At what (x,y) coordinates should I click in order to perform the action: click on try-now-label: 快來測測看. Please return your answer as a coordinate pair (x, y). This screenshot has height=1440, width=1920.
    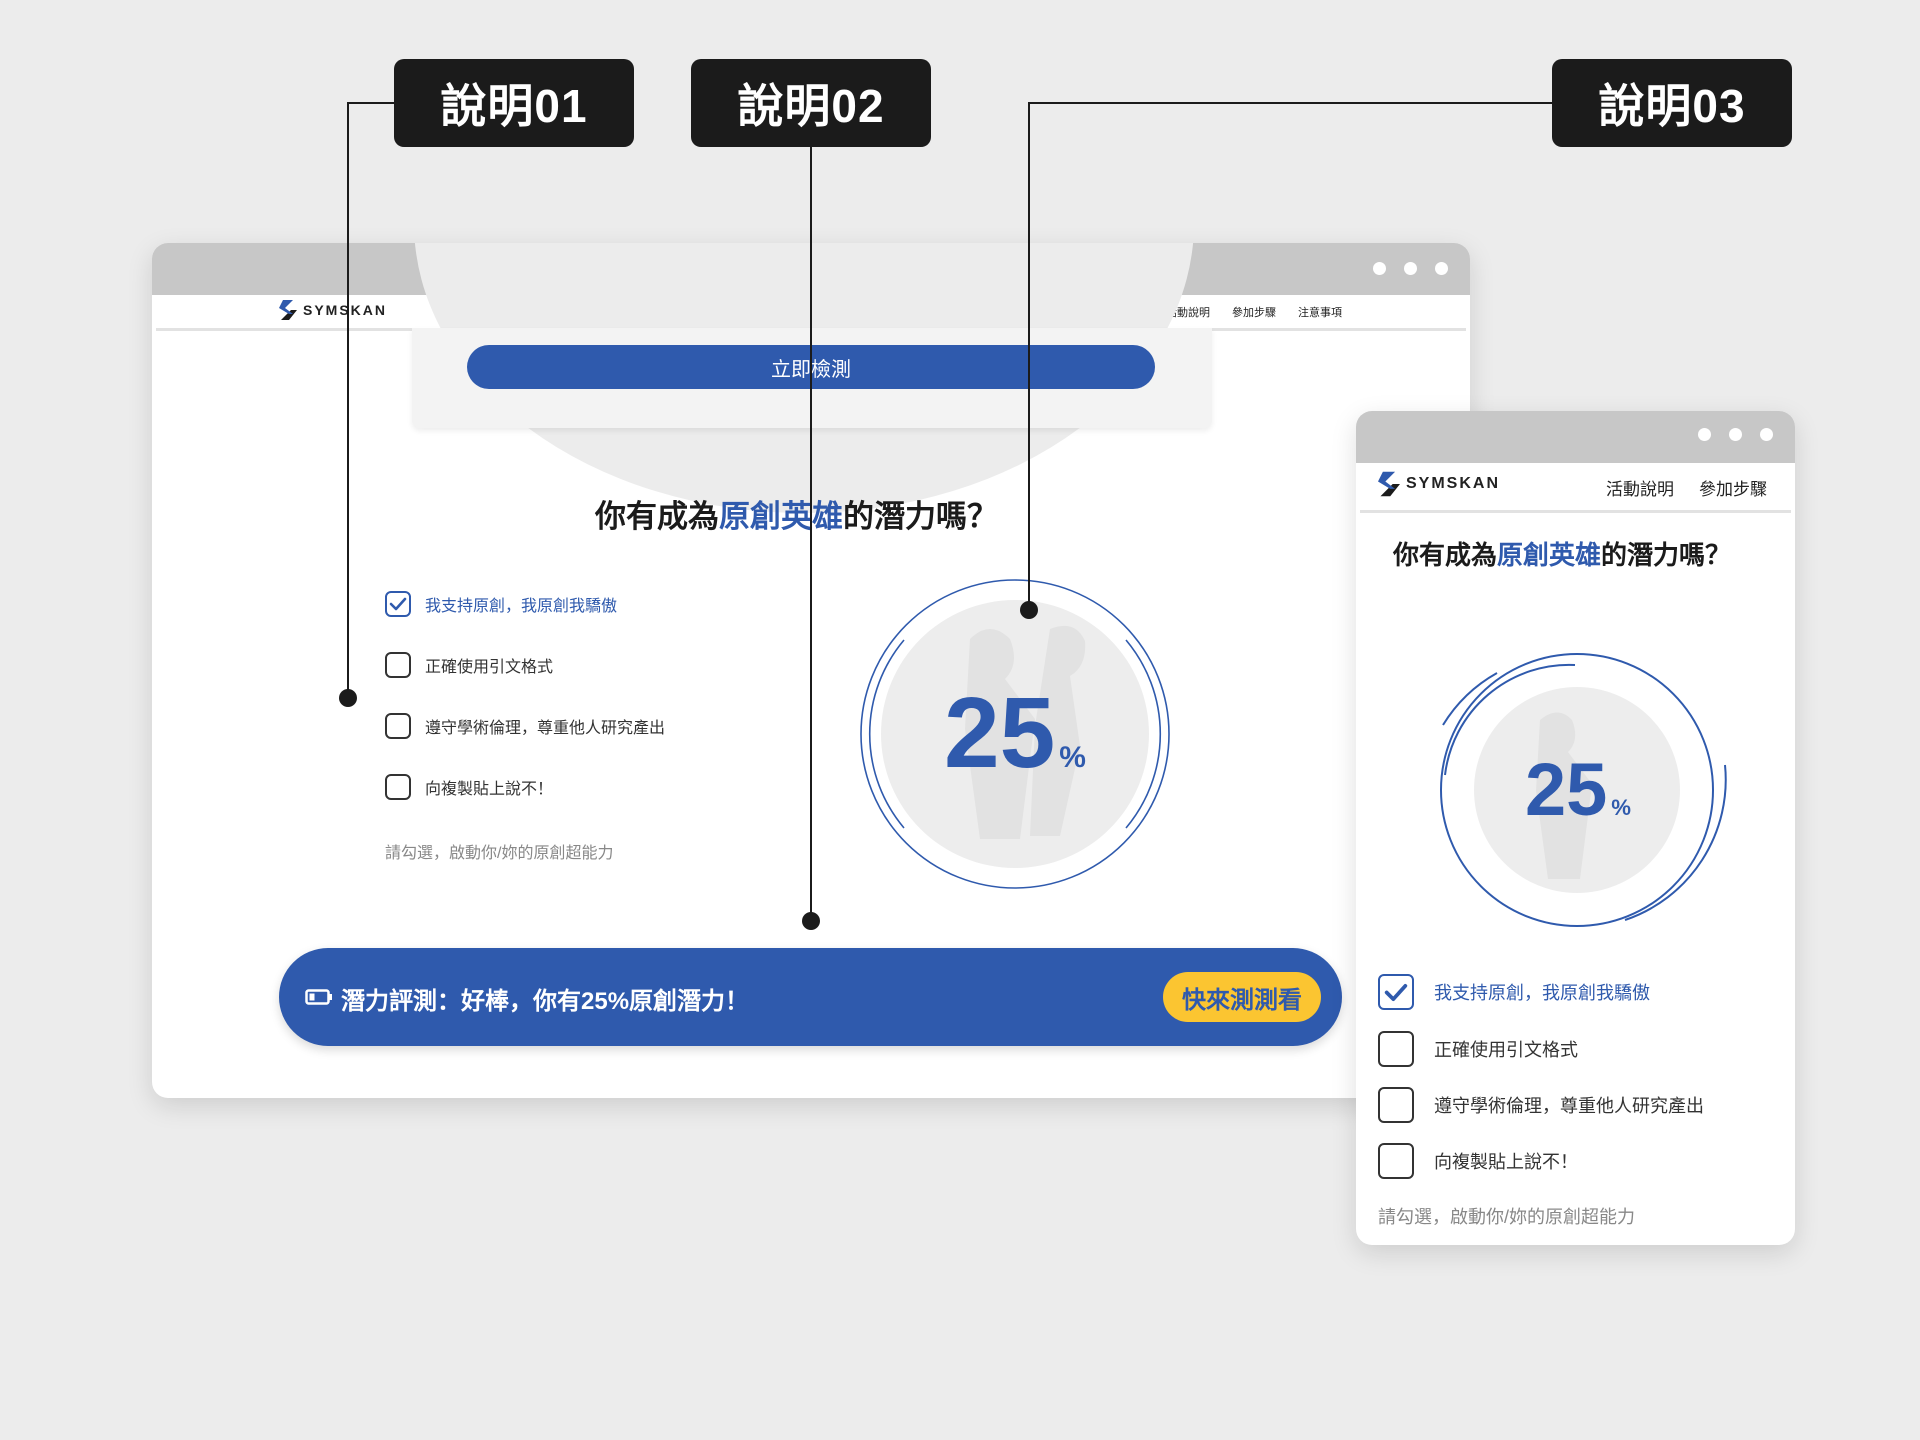
    Looking at the image, I should click on (1242, 1000).